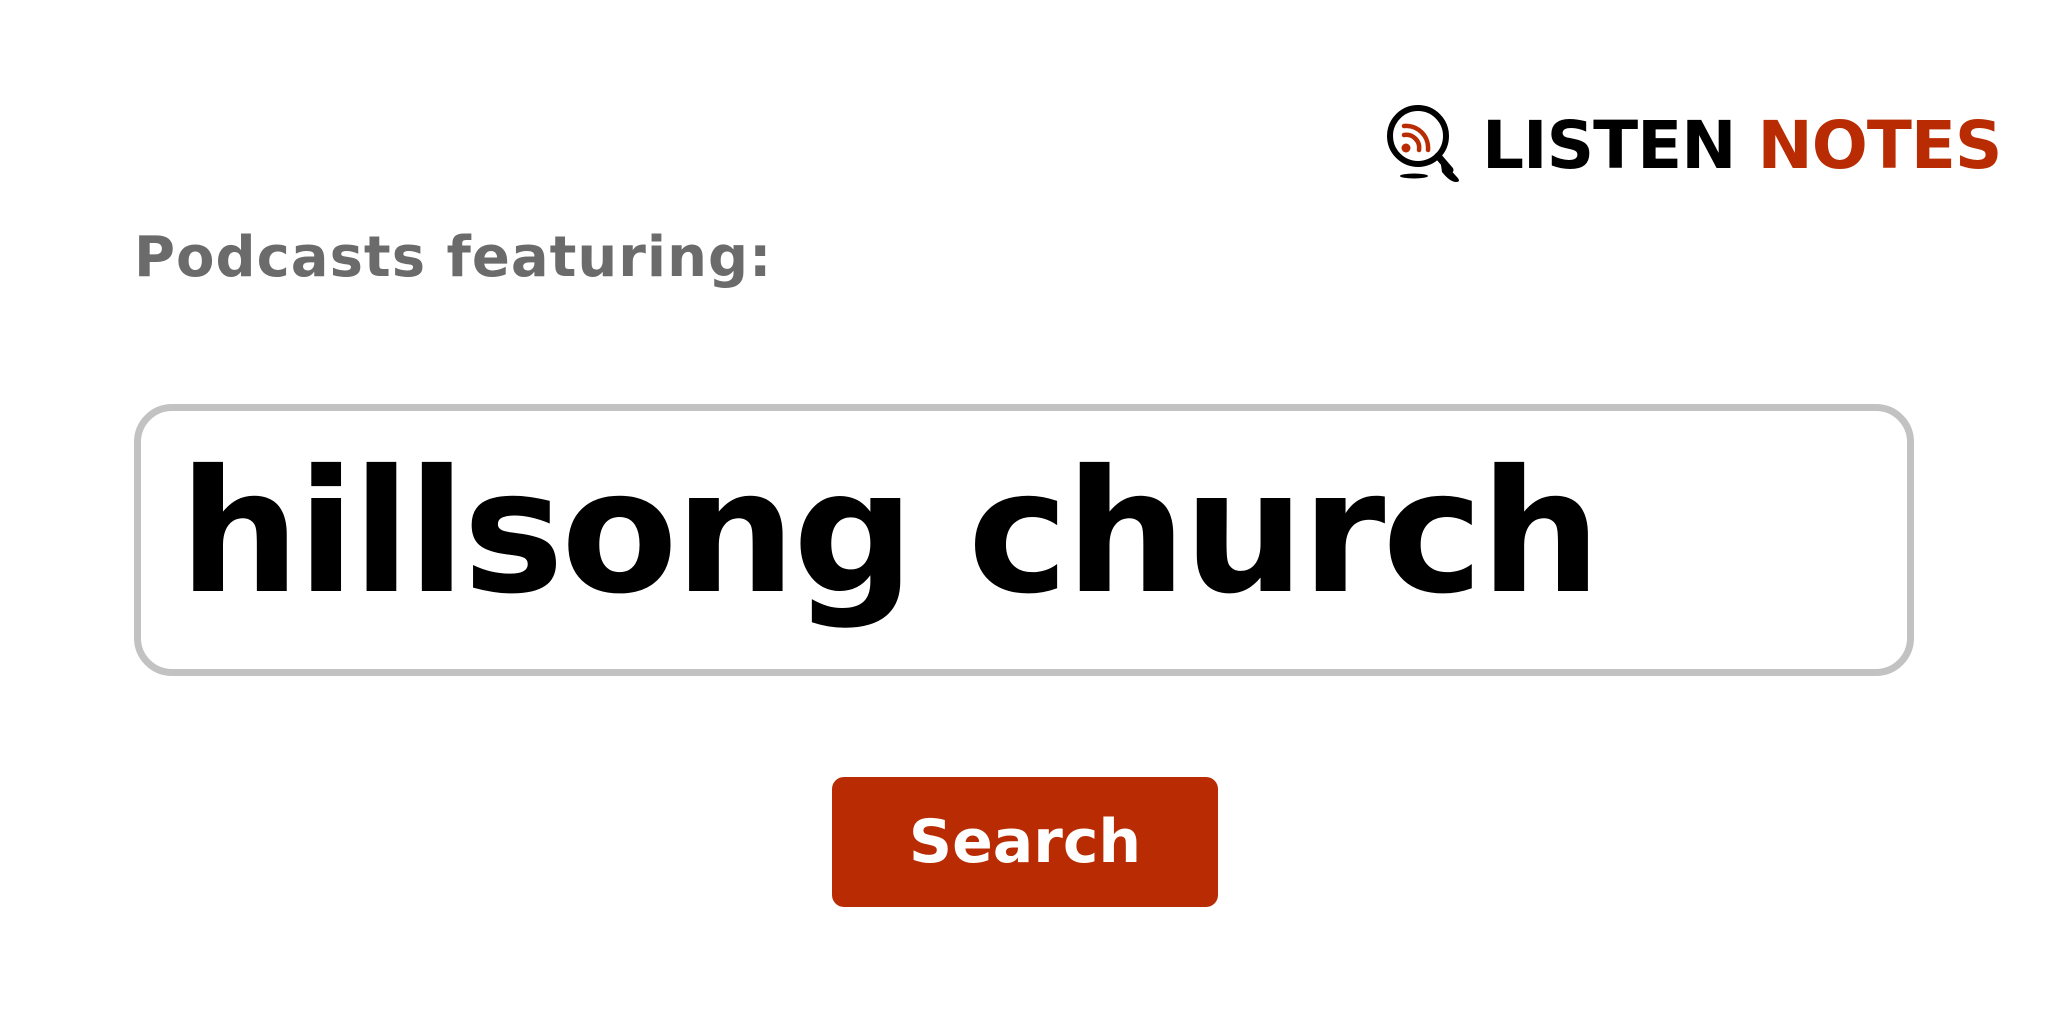 Image resolution: width=2048 pixels, height=1024 pixels. Describe the element at coordinates (1423, 143) in the screenshot. I see `magnifier-rss-icon` at that location.